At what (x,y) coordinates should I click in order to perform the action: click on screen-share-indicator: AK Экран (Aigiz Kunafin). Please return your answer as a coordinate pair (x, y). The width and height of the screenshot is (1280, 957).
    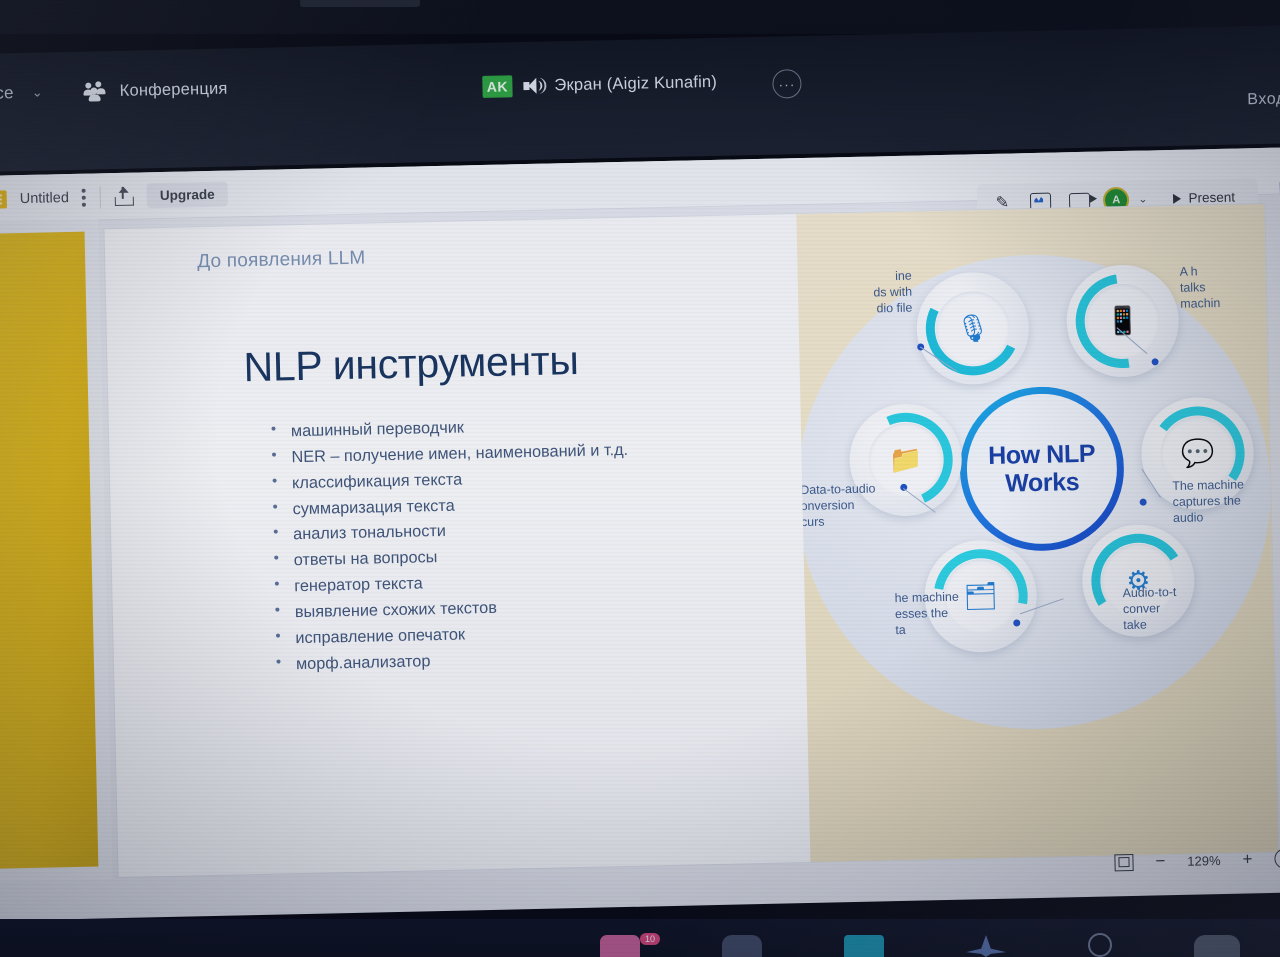
    Looking at the image, I should click on (599, 84).